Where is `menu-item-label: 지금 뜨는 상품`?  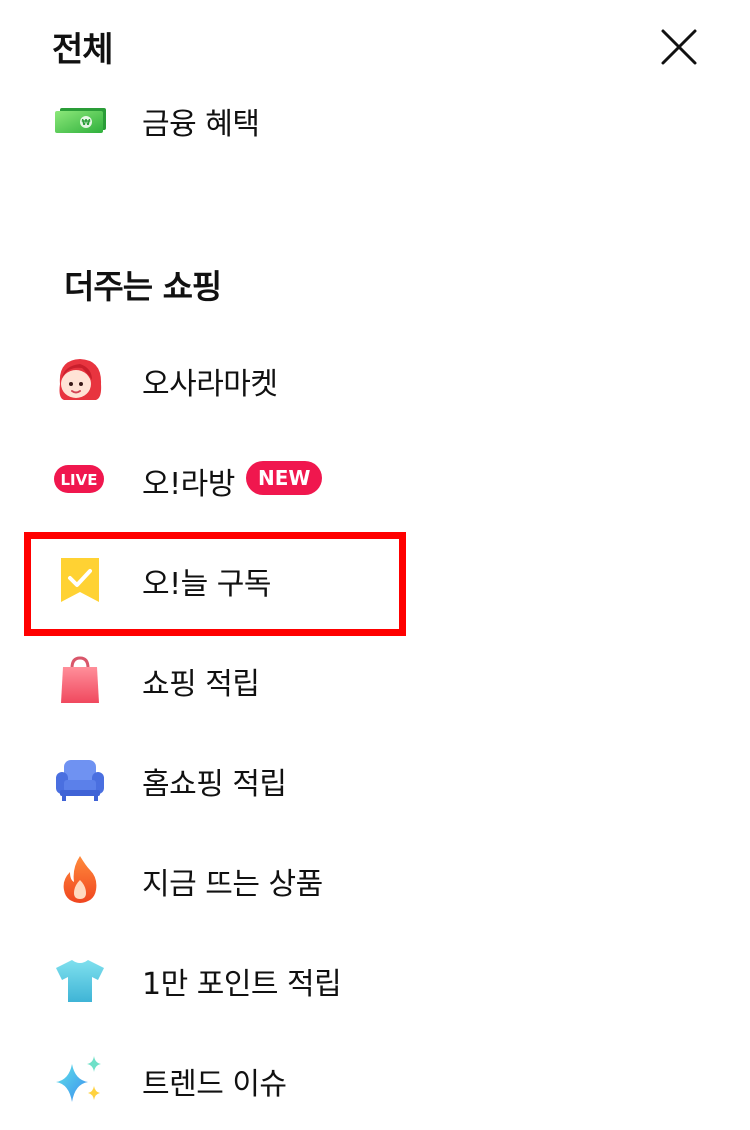 menu-item-label: 지금 뜨는 상품 is located at coordinates (232, 884).